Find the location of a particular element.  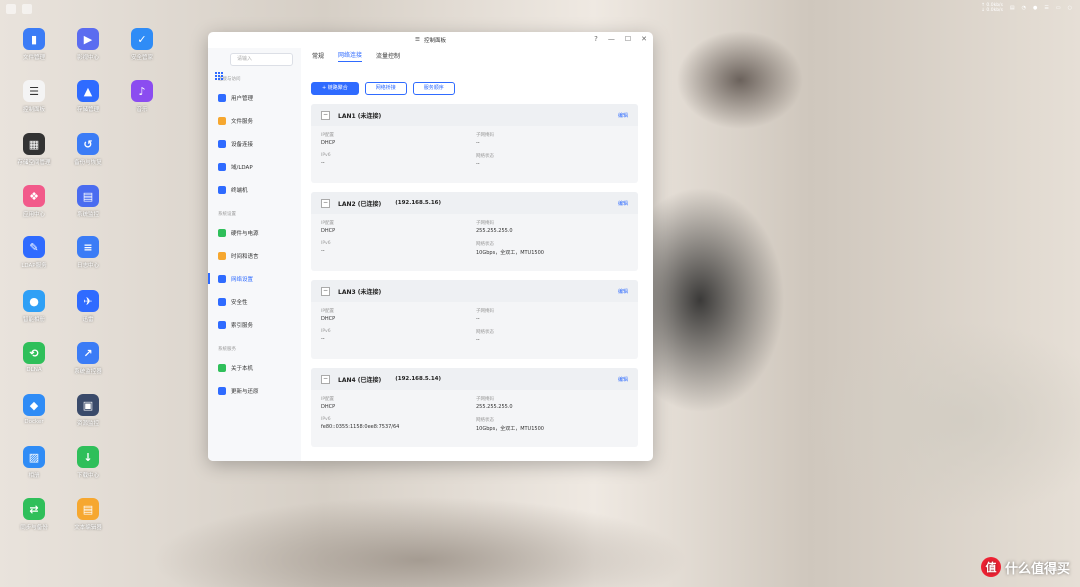

apps-grid-icon is located at coordinates (219, 76).